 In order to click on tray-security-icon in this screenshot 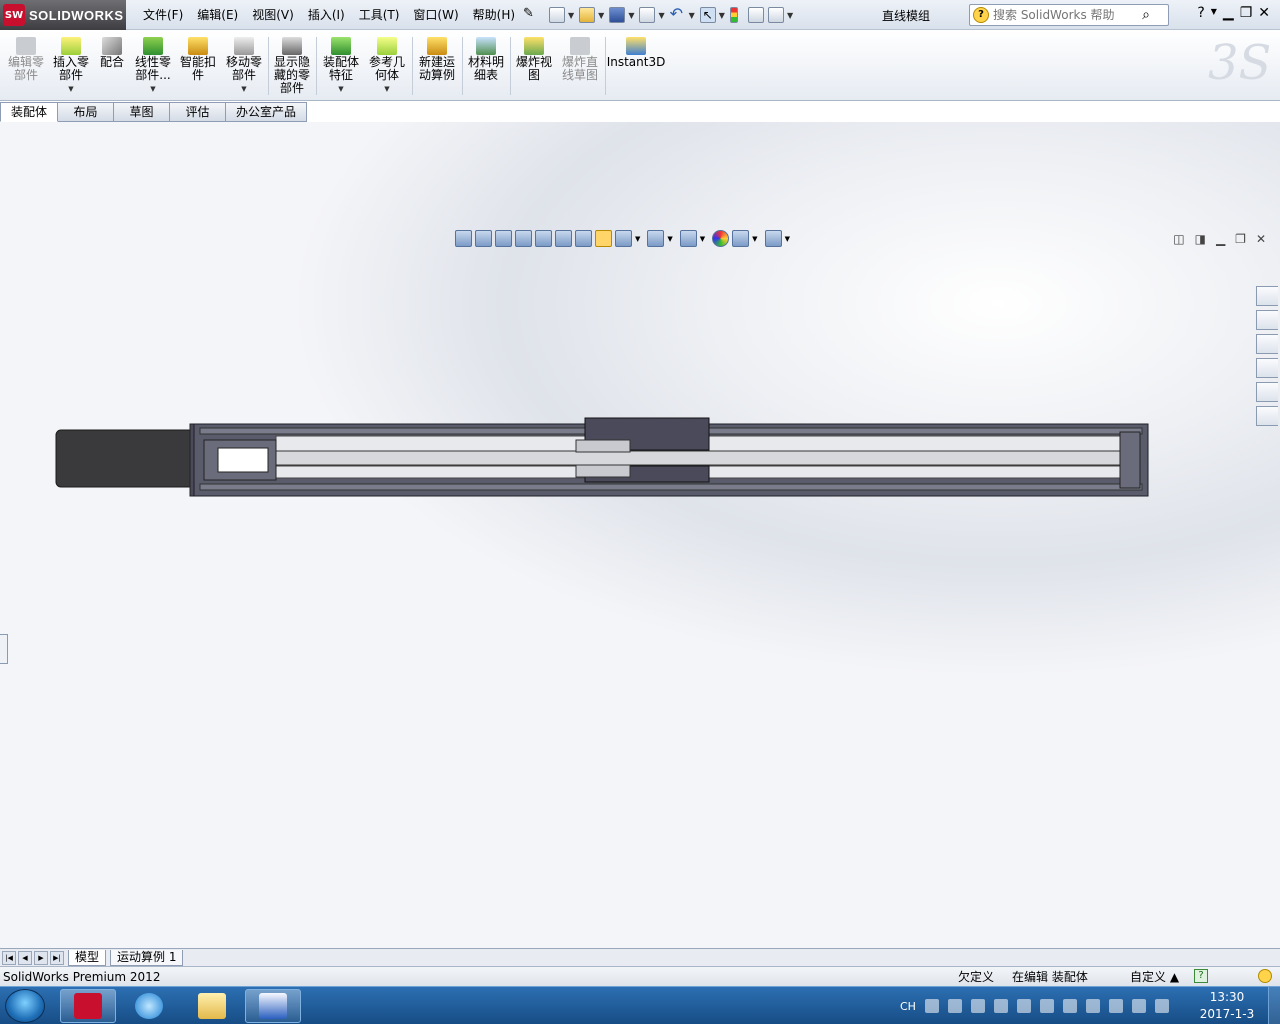, I will do `click(977, 1006)`.